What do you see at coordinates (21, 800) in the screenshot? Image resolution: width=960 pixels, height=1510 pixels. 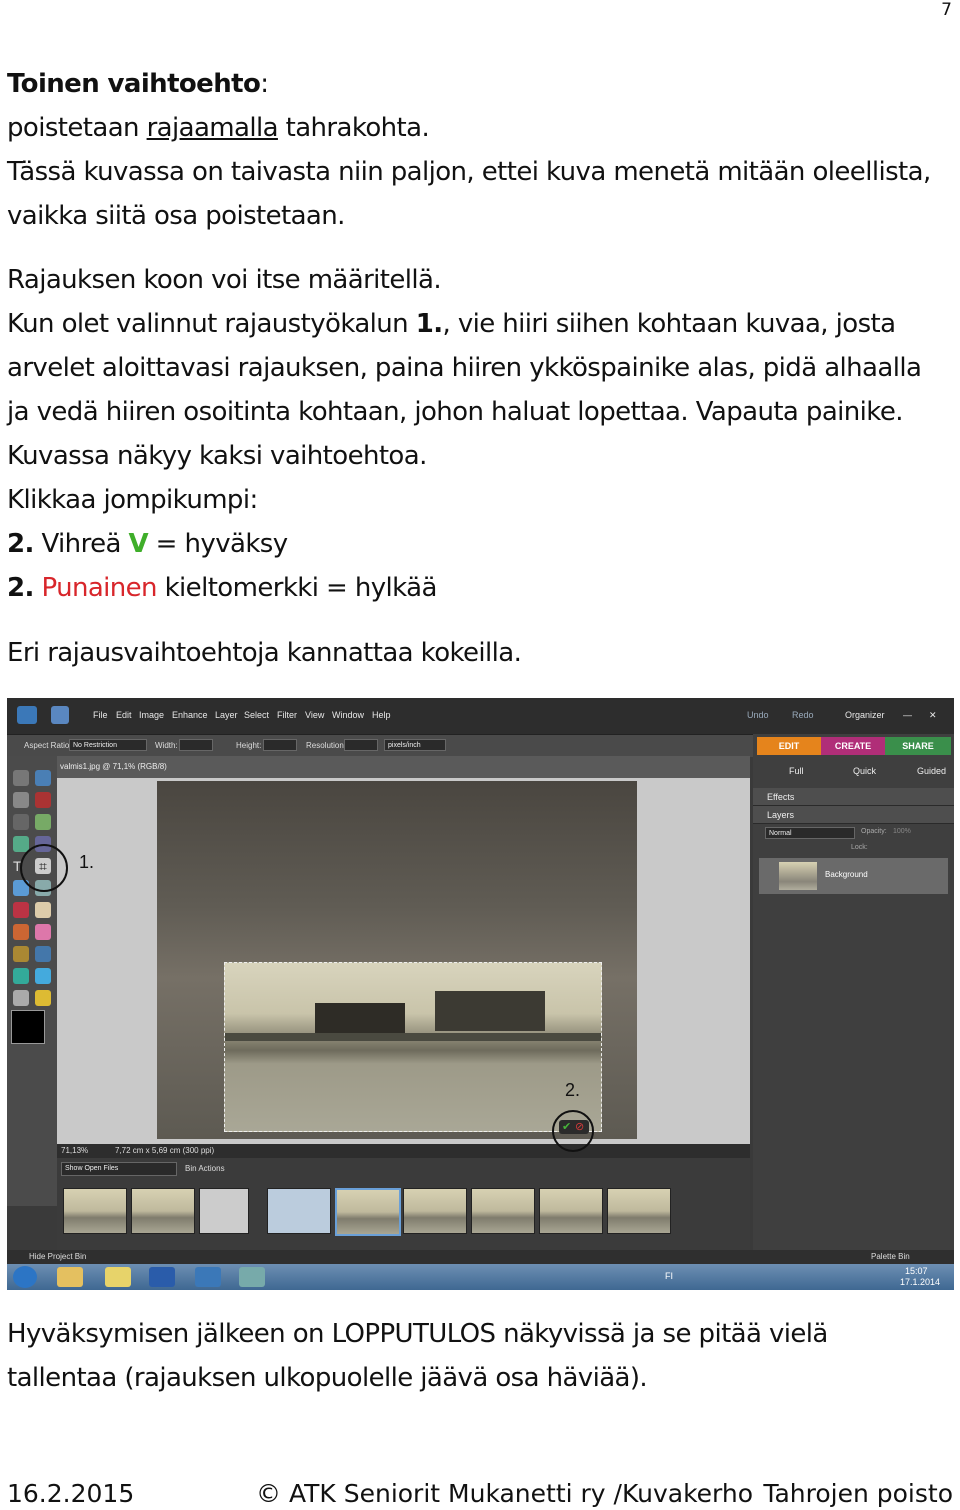 I see `hand-tool-icon` at bounding box center [21, 800].